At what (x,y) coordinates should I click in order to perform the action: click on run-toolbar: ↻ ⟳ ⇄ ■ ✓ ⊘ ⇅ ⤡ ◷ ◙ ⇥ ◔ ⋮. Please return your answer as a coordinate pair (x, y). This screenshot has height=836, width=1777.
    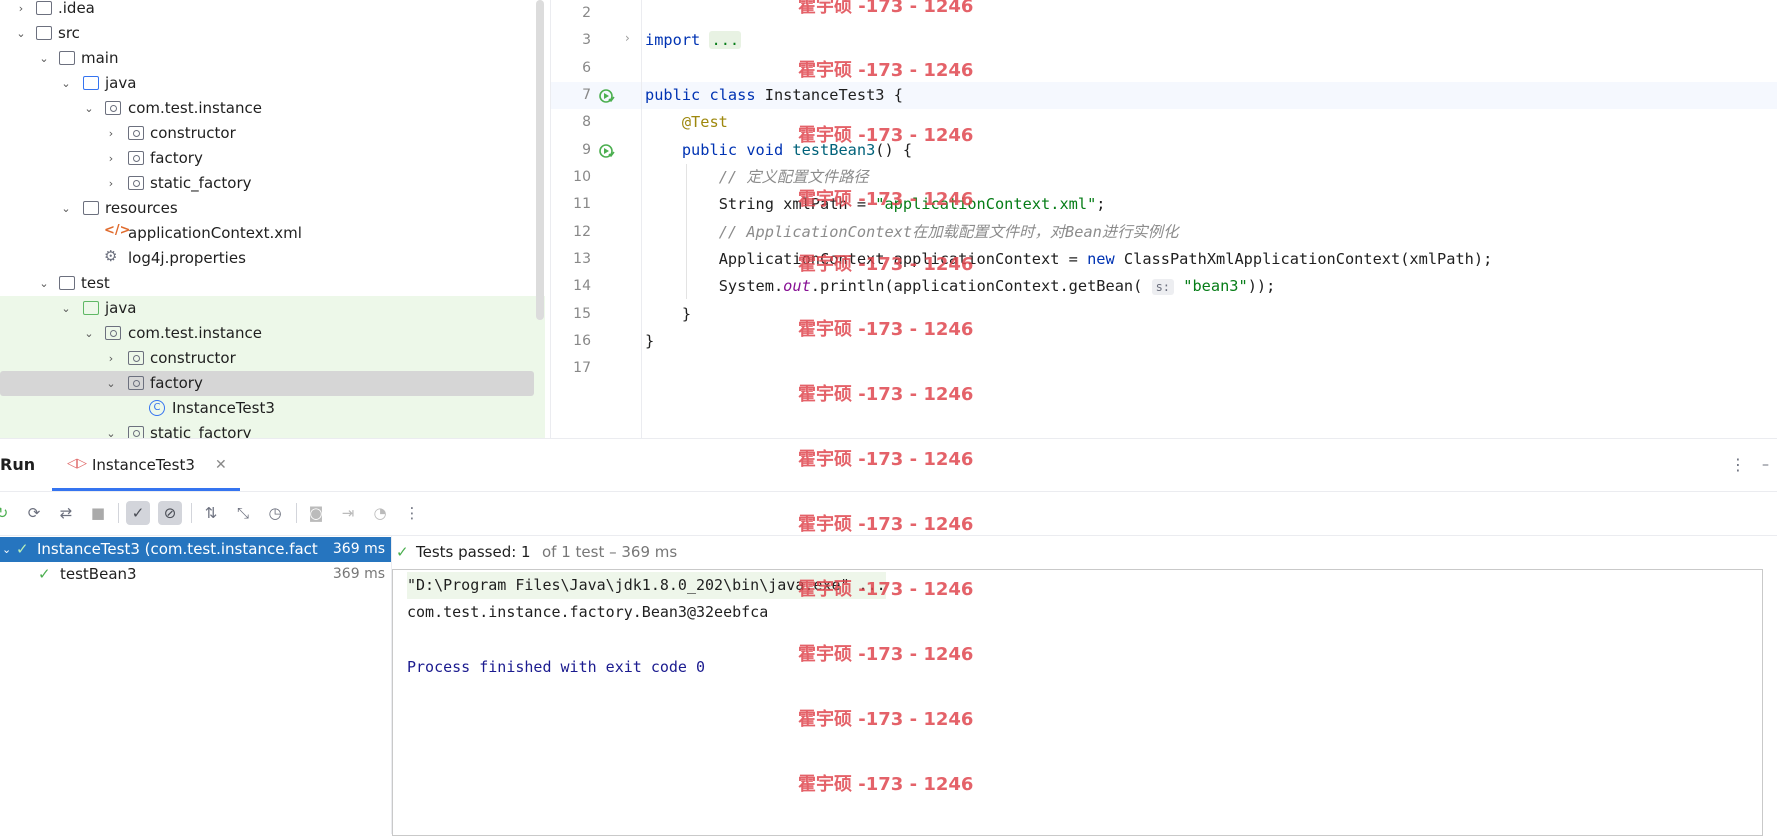
    Looking at the image, I should click on (888, 513).